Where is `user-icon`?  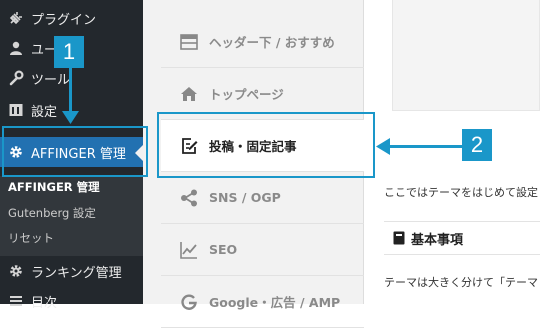
user-icon is located at coordinates (16, 48).